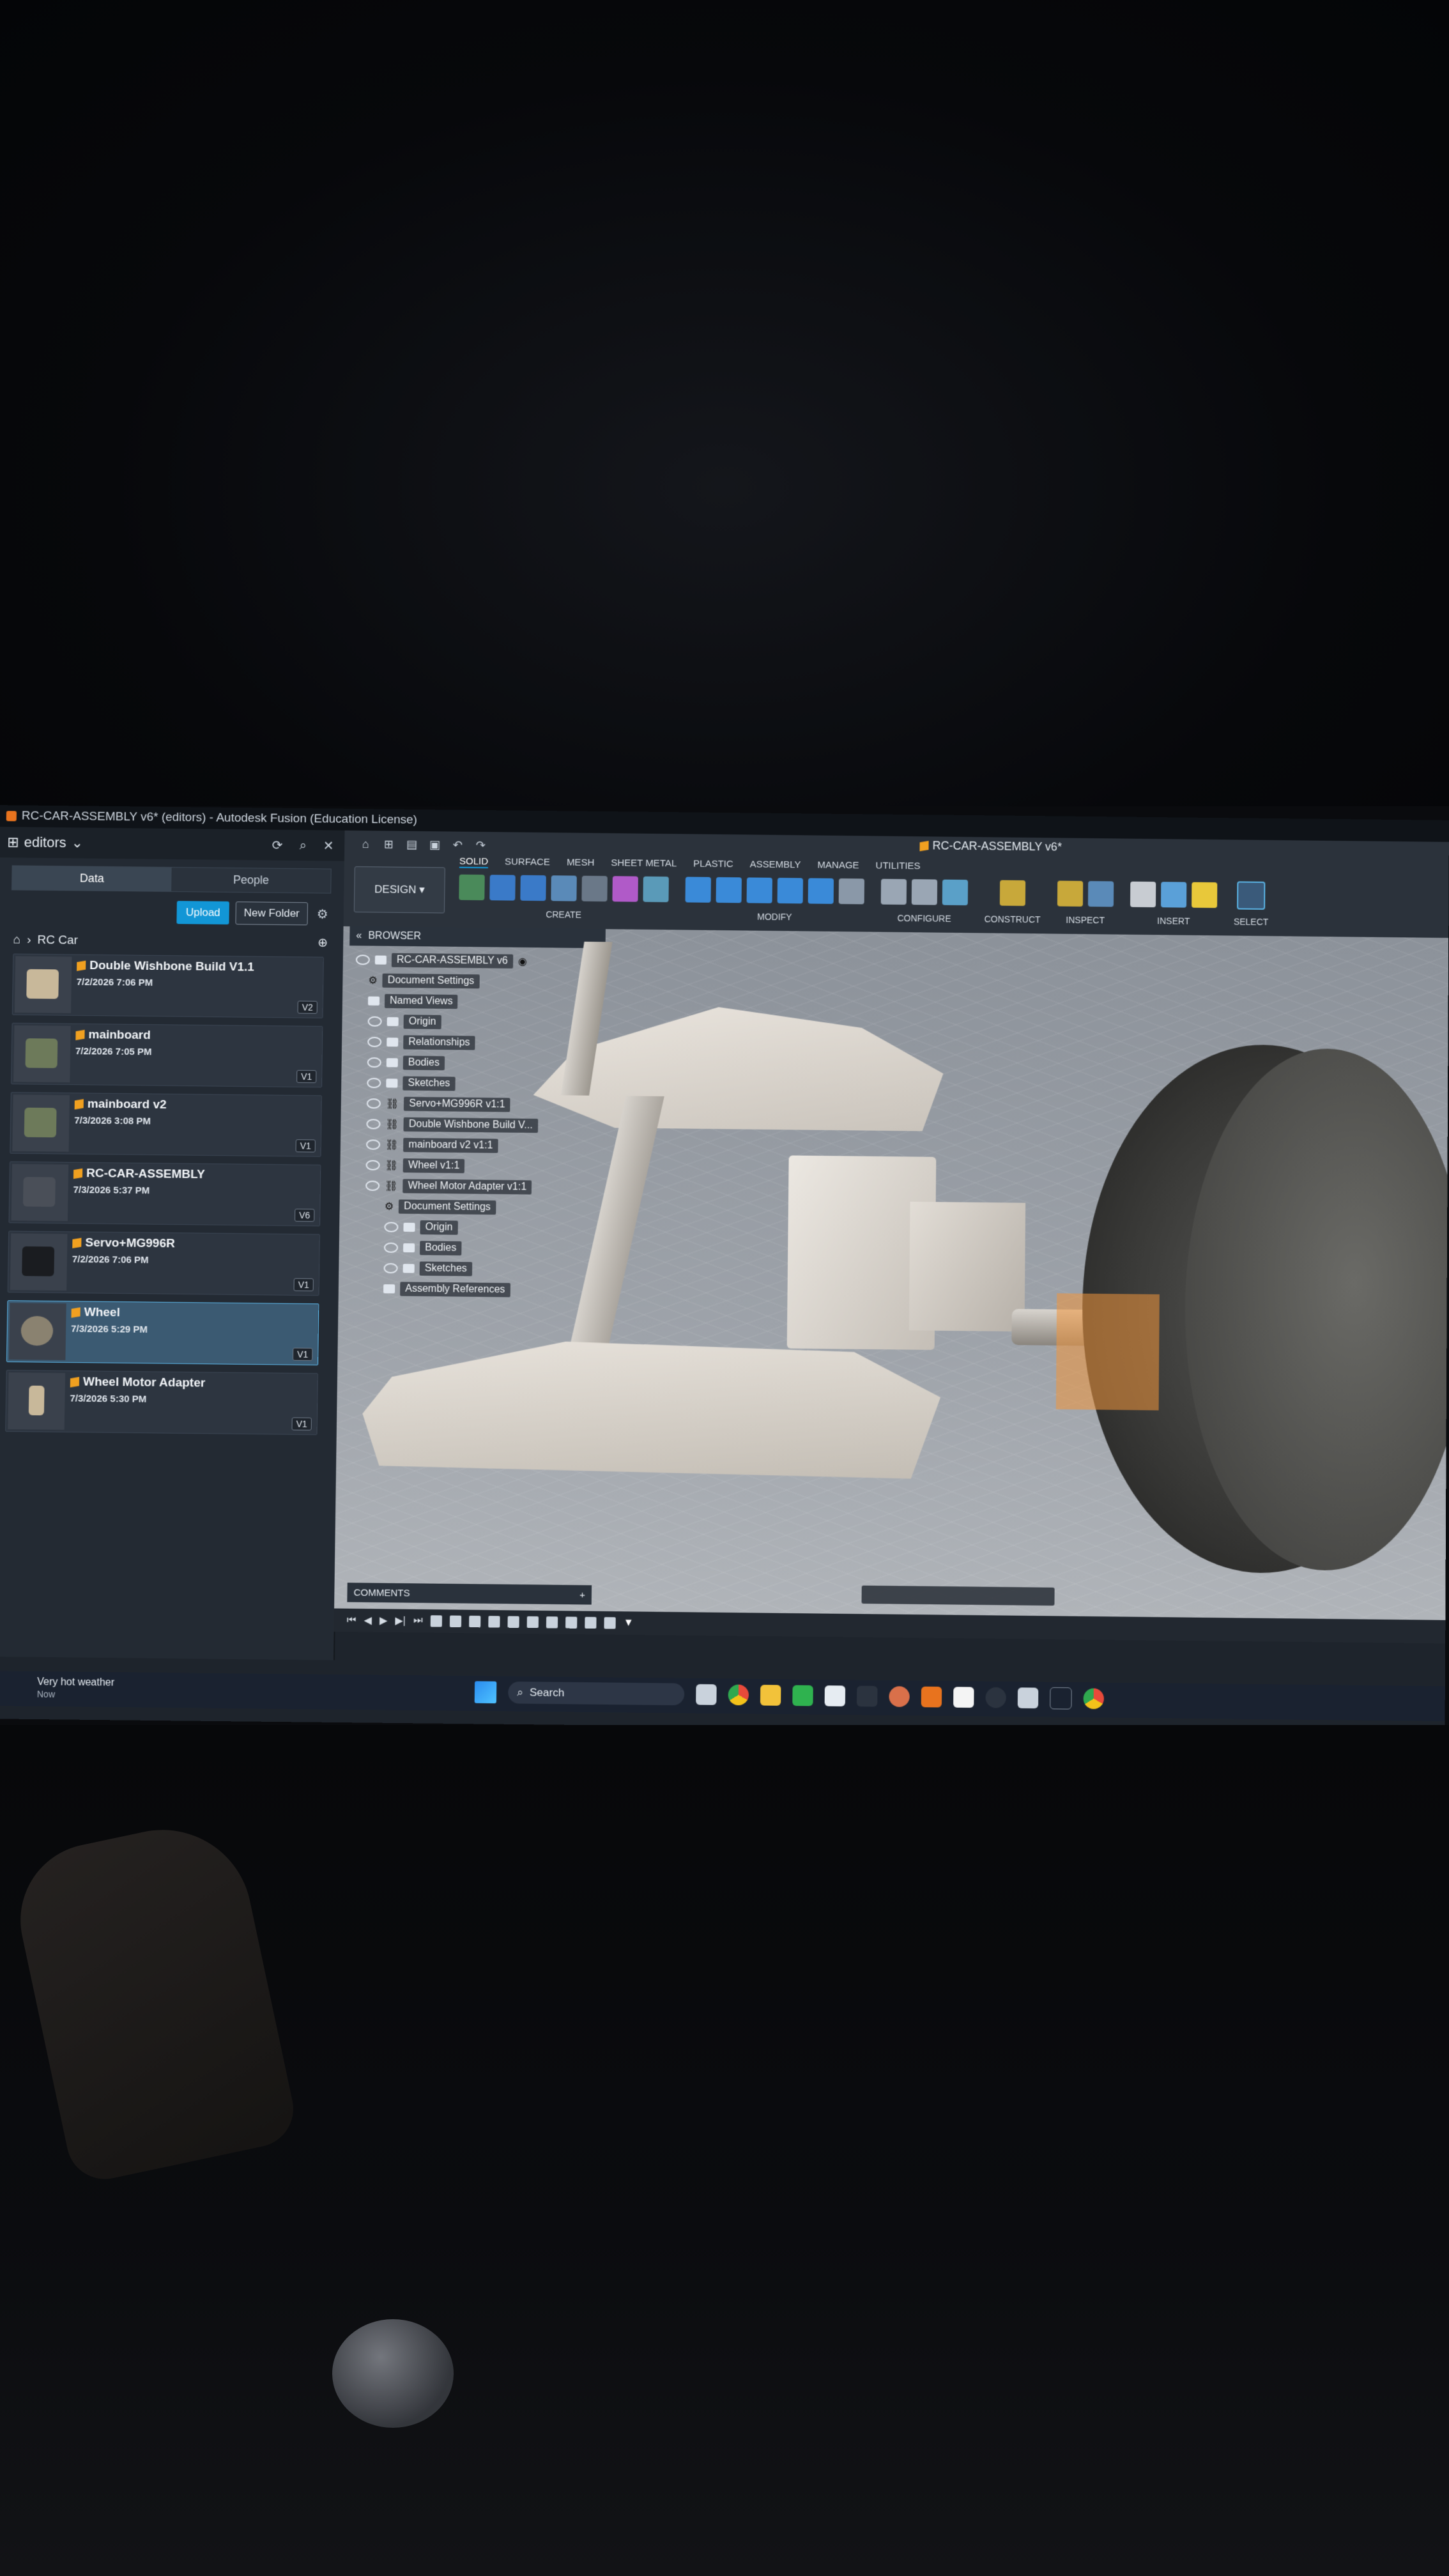 Image resolution: width=1449 pixels, height=2576 pixels. Describe the element at coordinates (656, 889) in the screenshot. I see `joint-icon` at that location.